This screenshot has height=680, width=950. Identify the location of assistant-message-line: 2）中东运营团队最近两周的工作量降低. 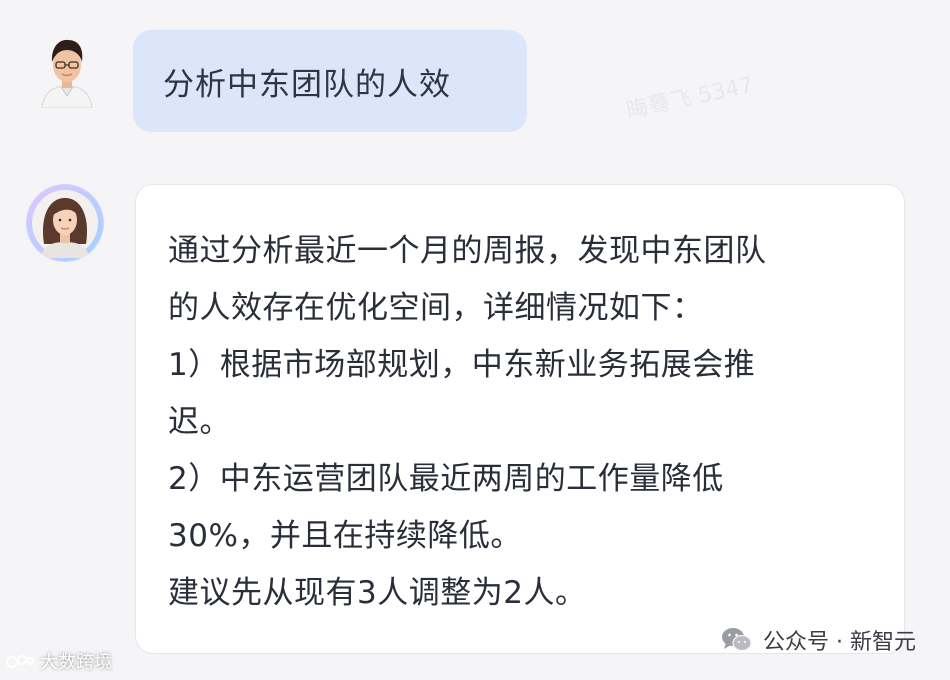
(446, 479).